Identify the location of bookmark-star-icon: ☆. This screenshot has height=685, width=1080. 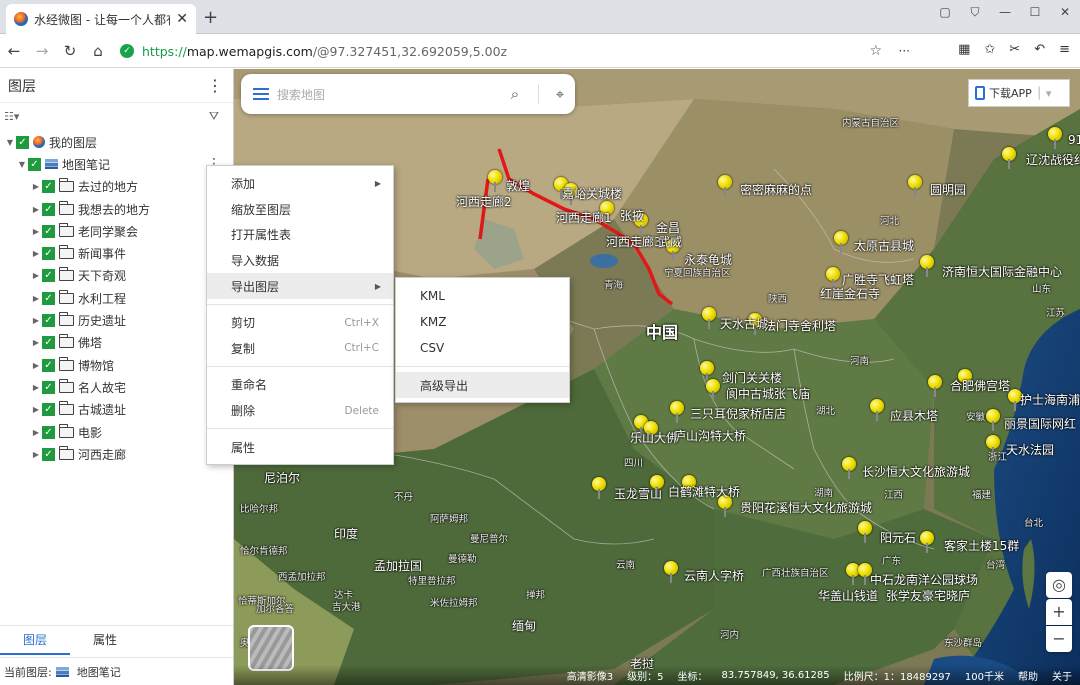
(875, 51).